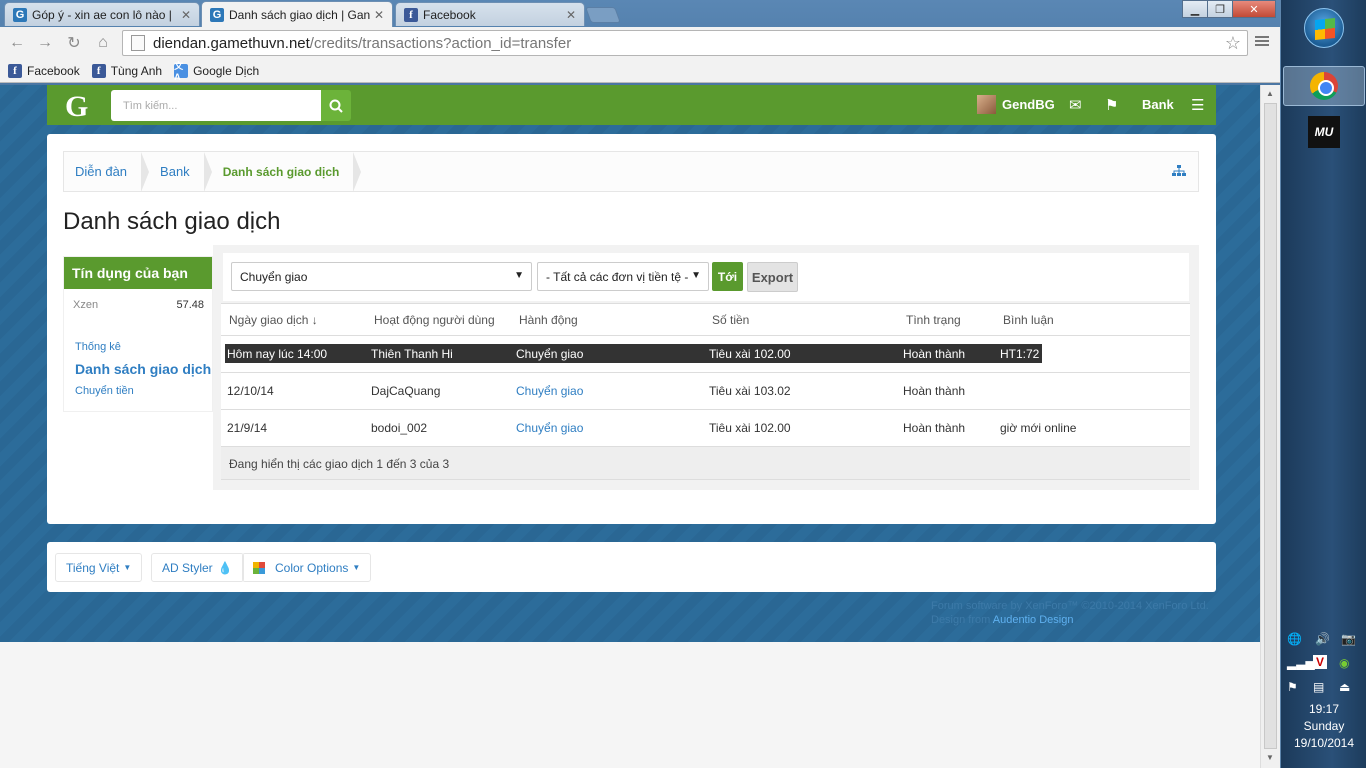 The width and height of the screenshot is (1366, 768). I want to click on breadcrumb-forum: Diễn đàn, so click(107, 171).